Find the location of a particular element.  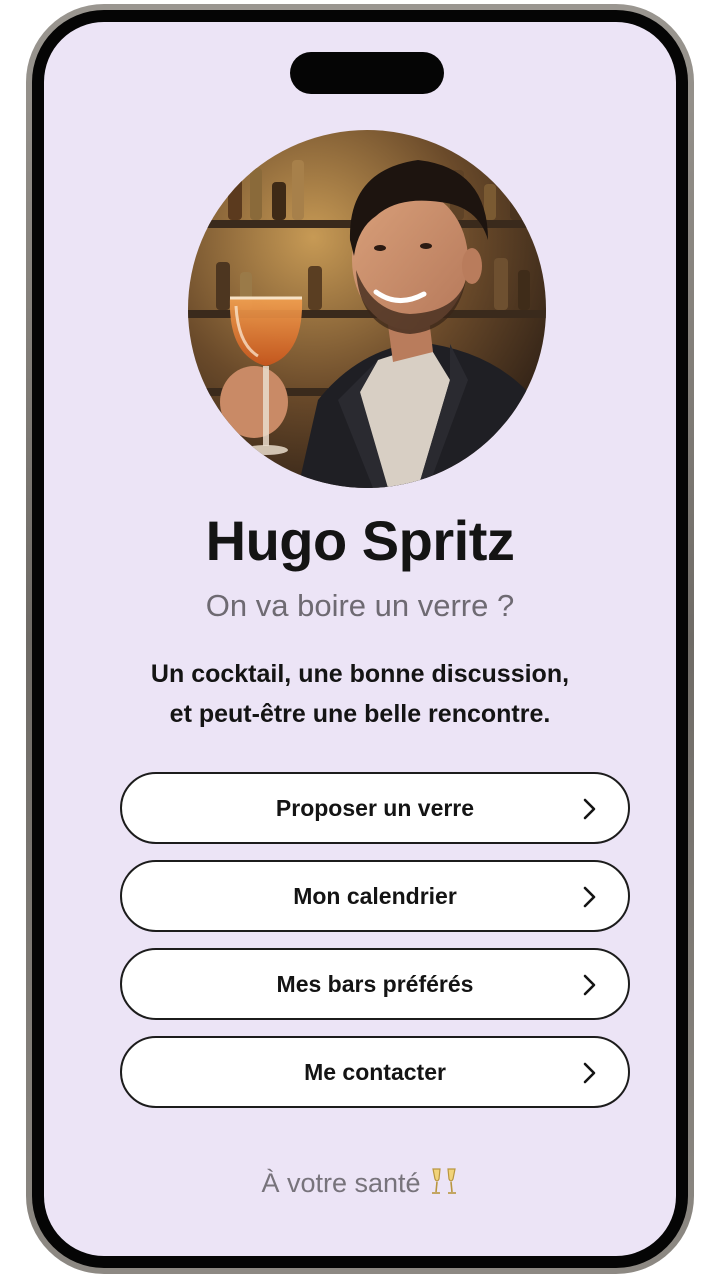

dynamic-island is located at coordinates (367, 73).